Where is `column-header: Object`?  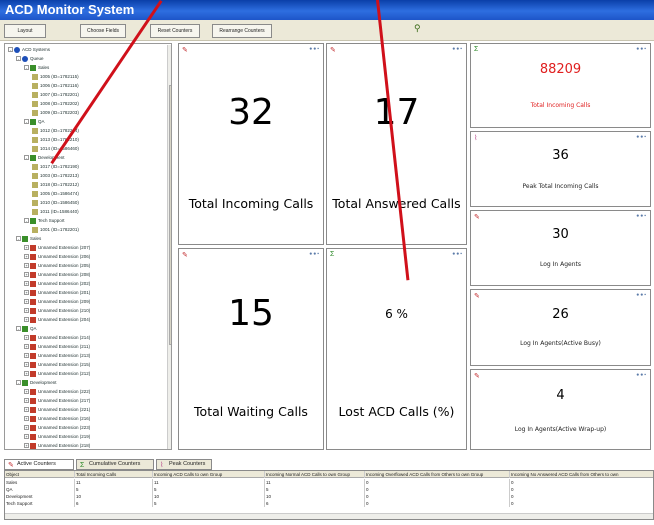 column-header: Object is located at coordinates (40, 474).